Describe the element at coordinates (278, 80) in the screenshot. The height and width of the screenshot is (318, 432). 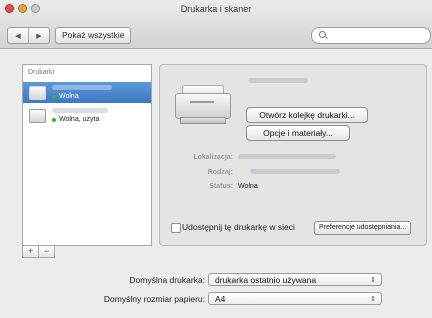
I see `printer-title-redacted` at that location.